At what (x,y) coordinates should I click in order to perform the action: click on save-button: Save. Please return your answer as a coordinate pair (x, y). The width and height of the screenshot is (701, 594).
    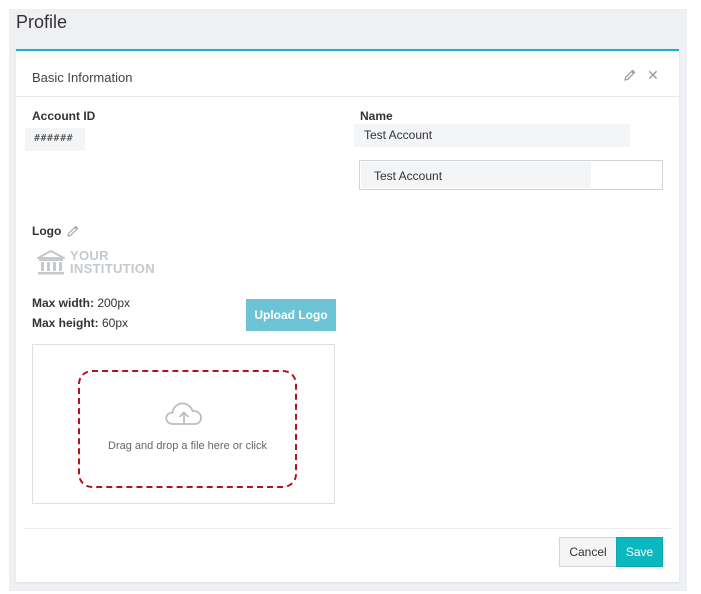
    Looking at the image, I should click on (639, 552).